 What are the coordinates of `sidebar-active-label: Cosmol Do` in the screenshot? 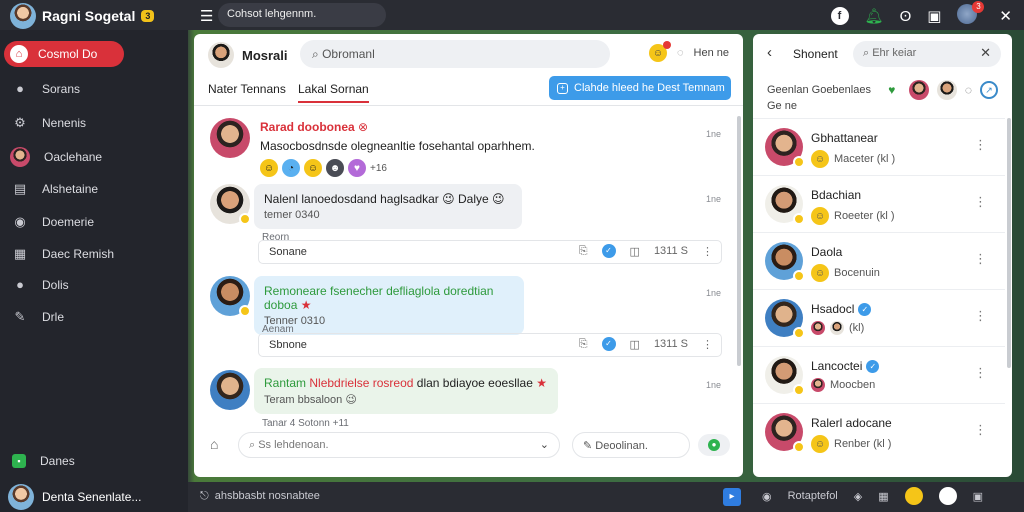 It's located at (68, 54).